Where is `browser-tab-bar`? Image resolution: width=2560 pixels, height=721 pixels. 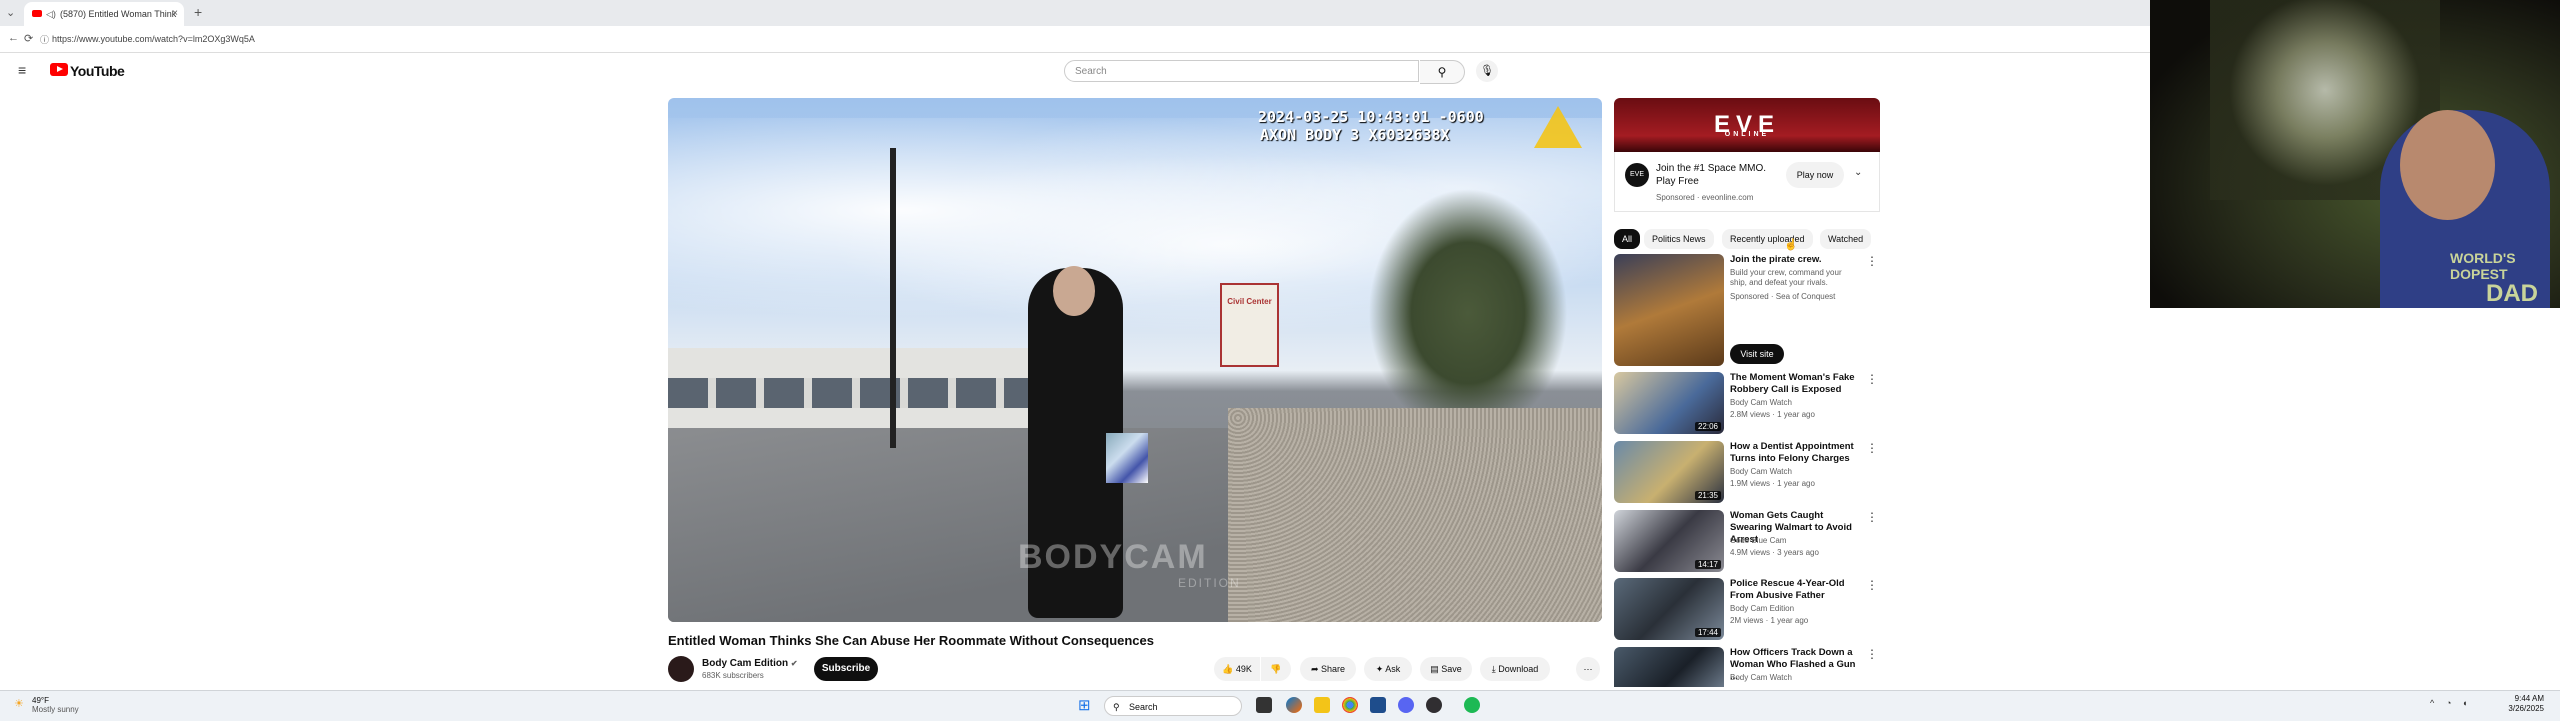 browser-tab-bar is located at coordinates (1075, 13).